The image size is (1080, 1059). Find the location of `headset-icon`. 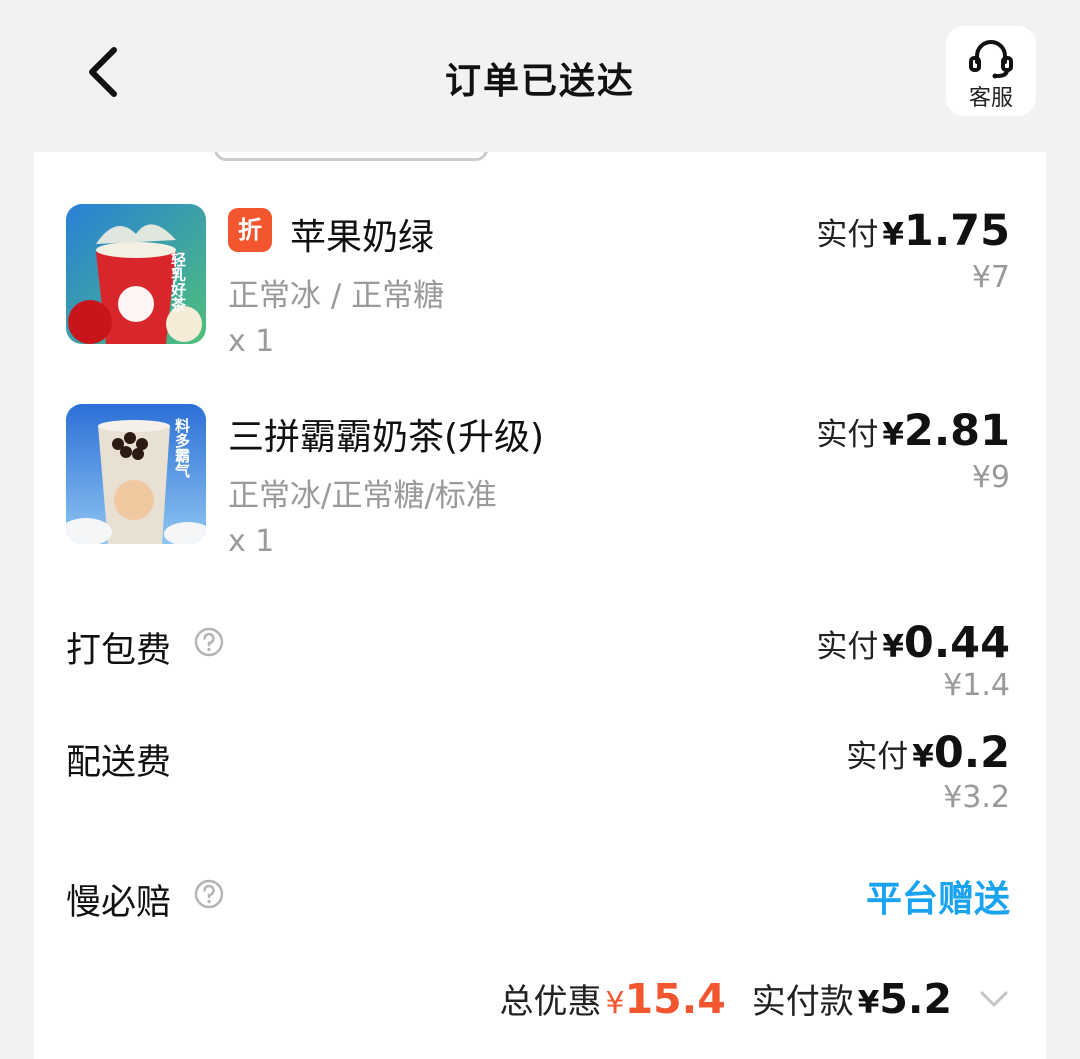

headset-icon is located at coordinates (991, 59).